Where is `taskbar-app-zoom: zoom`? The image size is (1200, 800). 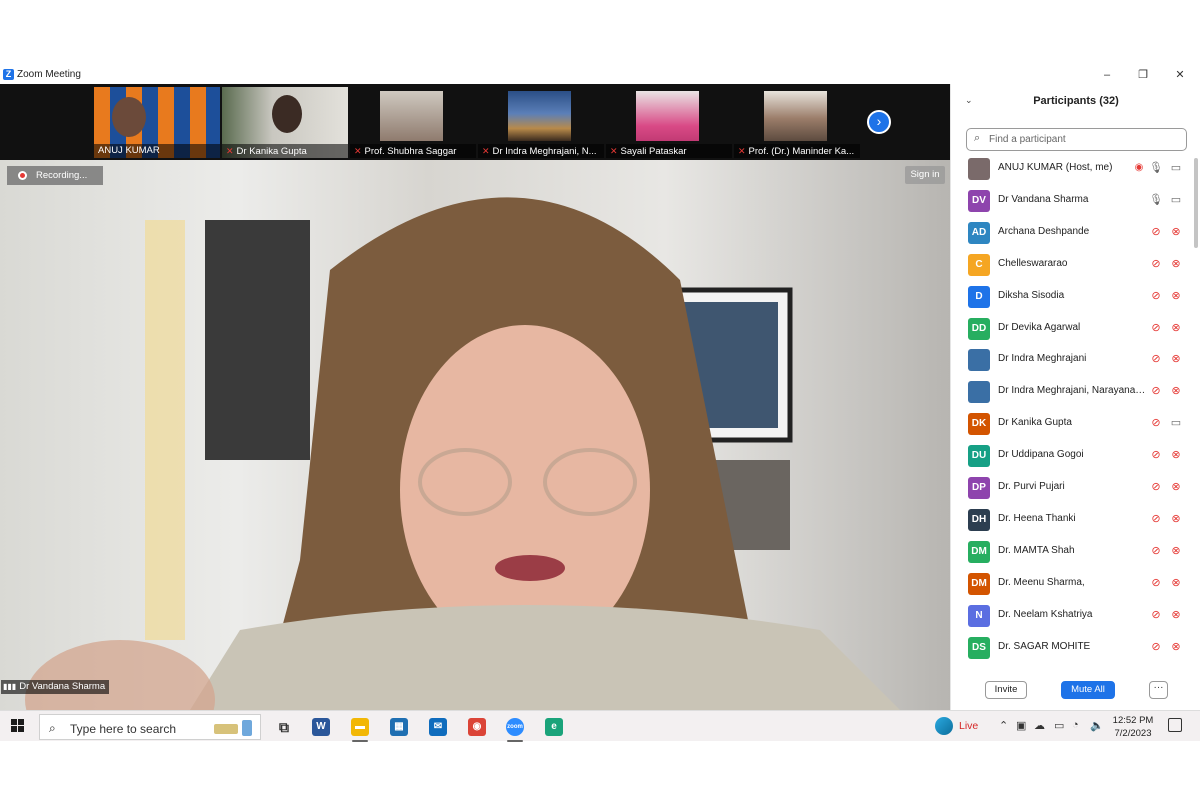 taskbar-app-zoom: zoom is located at coordinates (515, 728).